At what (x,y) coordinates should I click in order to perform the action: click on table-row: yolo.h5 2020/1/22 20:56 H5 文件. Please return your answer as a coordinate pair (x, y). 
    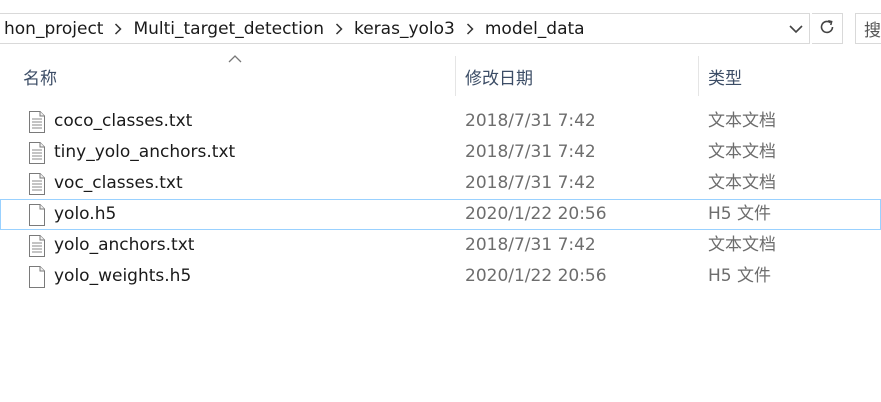
    Looking at the image, I should click on (440, 214).